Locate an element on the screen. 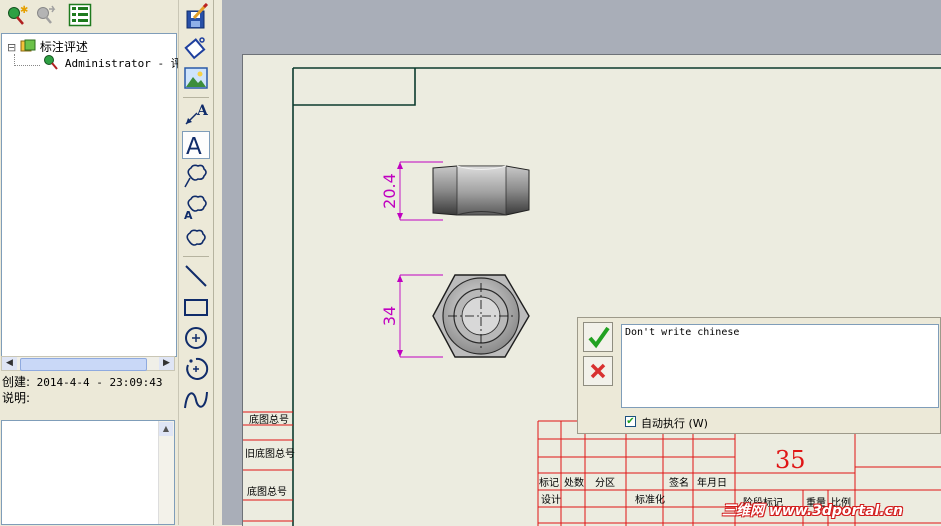  created-info: 创建: 2014-4-4 - 23:09:43 is located at coordinates (82, 381).